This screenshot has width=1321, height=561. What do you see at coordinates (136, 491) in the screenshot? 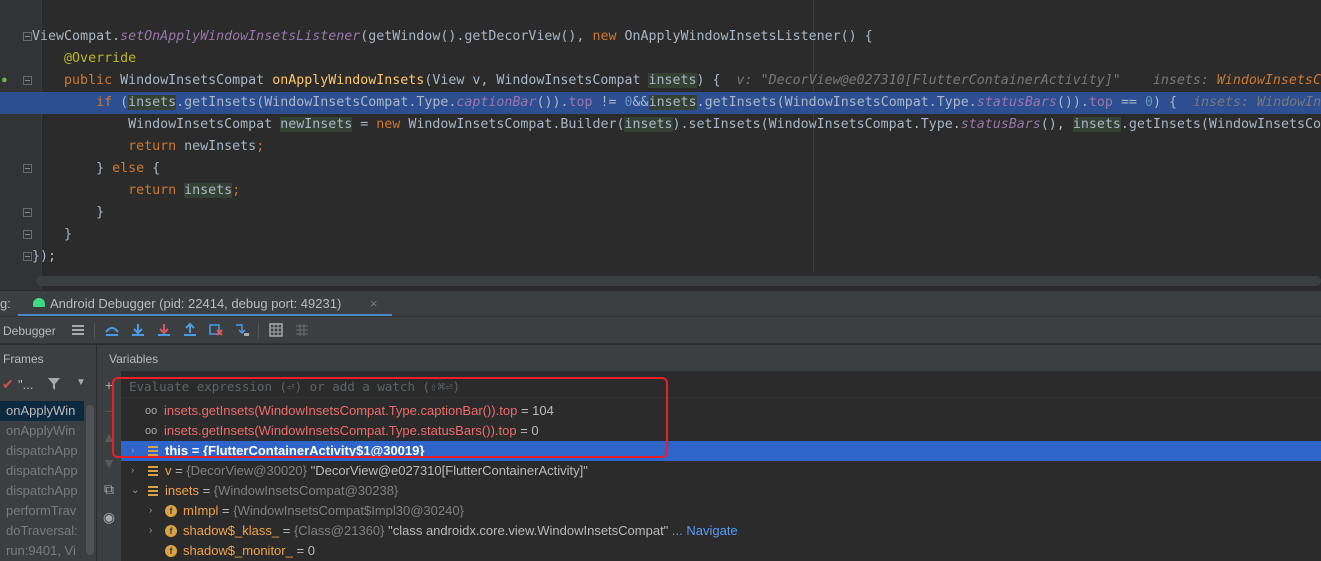
I see `expand-toggle-icon: ⌄` at bounding box center [136, 491].